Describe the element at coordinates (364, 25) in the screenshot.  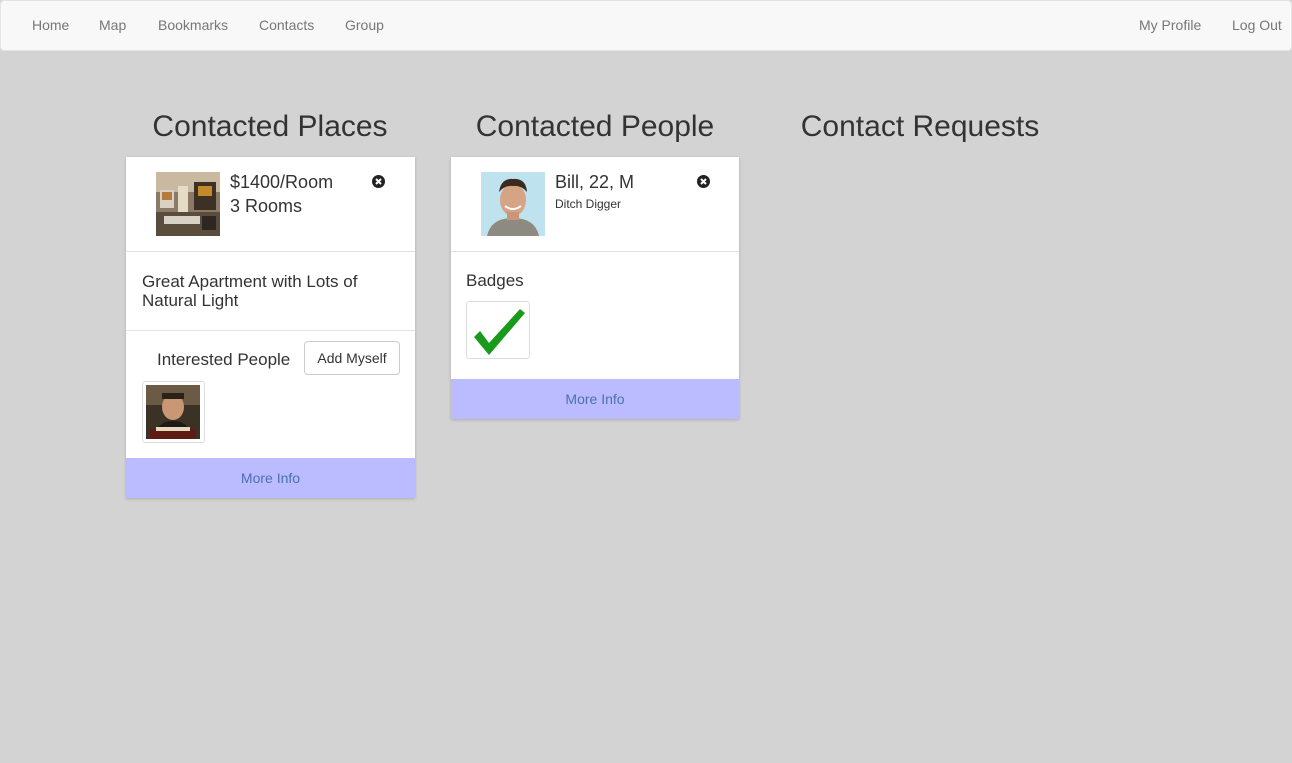
I see `nav-group-link: Group` at that location.